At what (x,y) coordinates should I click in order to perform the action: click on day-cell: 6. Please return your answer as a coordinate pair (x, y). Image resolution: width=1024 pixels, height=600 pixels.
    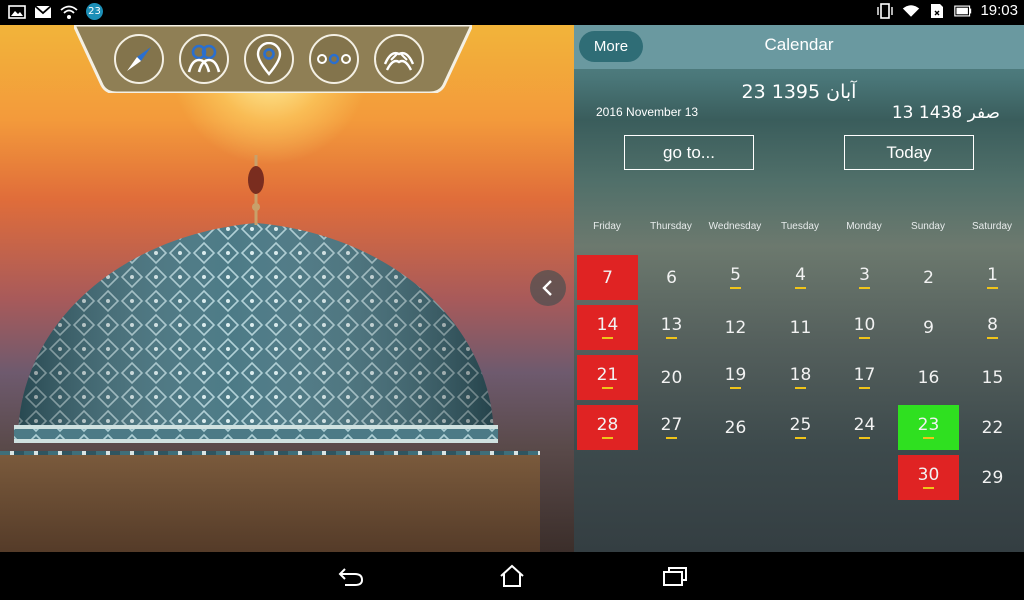
    Looking at the image, I should click on (671, 277).